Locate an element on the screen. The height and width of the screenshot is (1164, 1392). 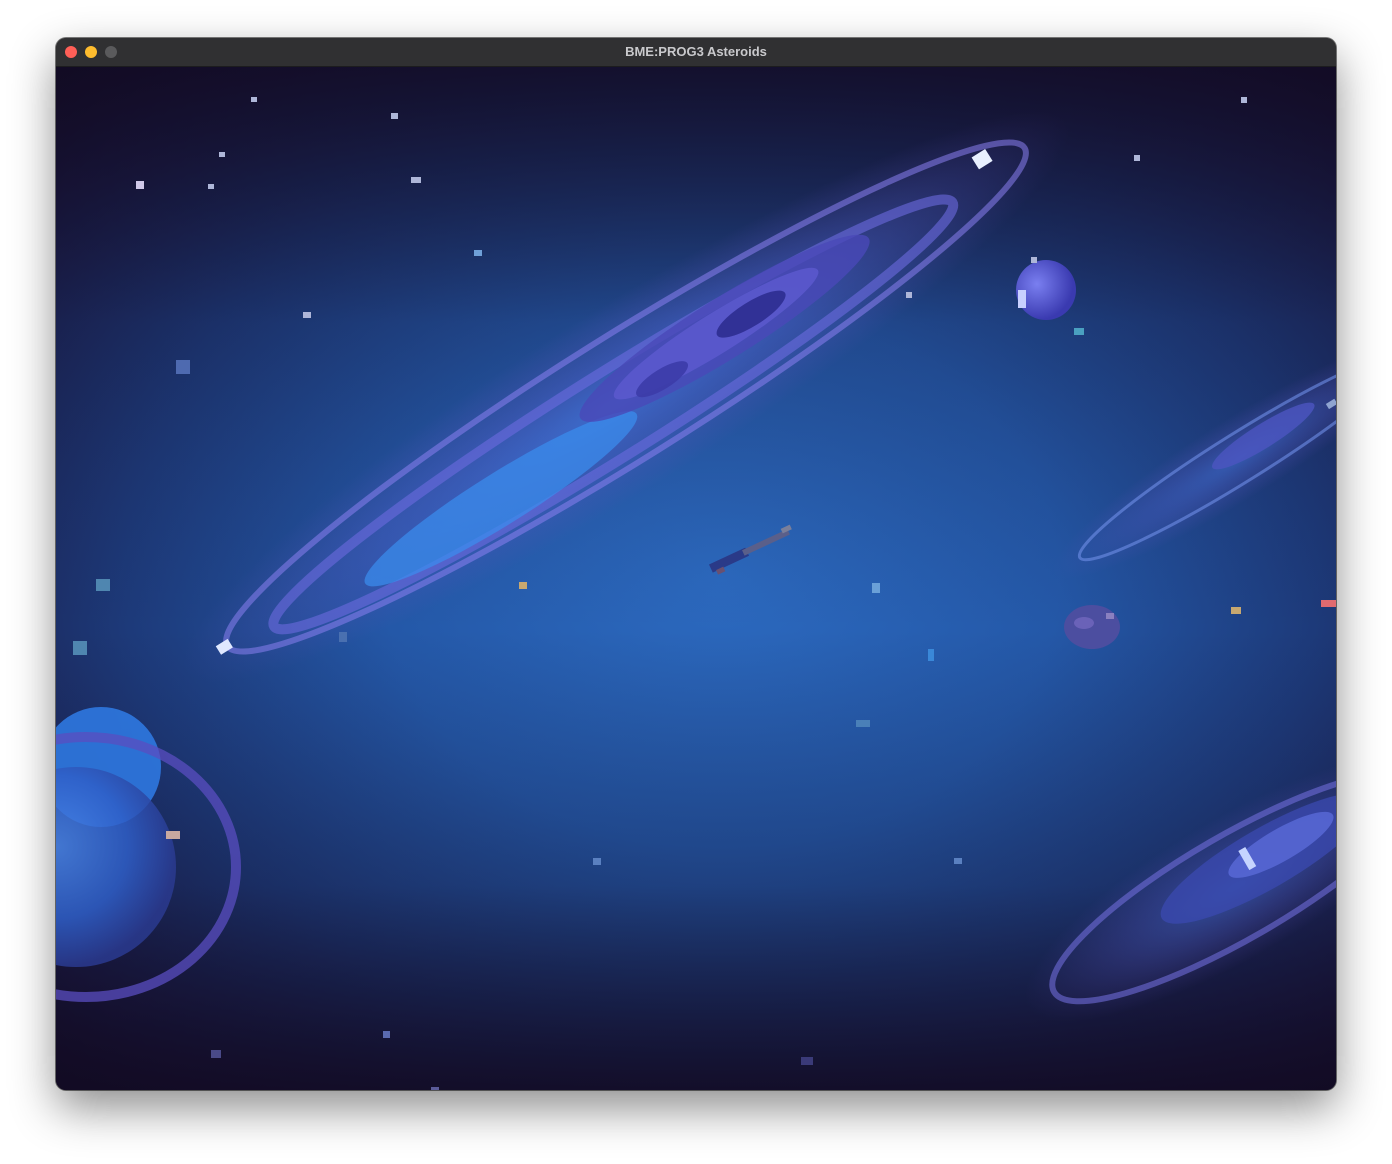
window-title: BME:PROG3 Asteroids is located at coordinates (696, 51).